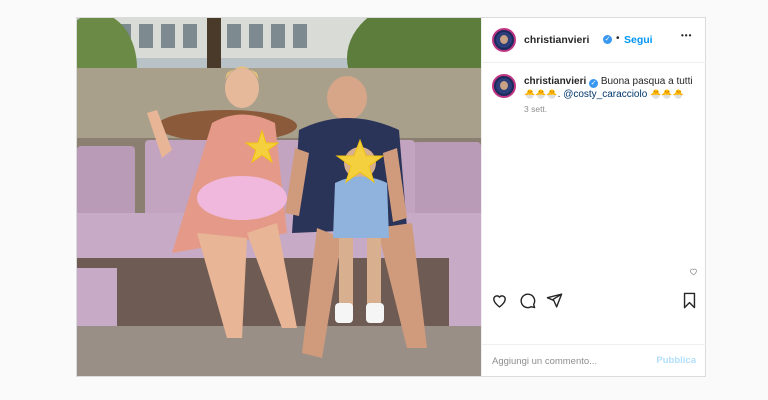 The image size is (768, 400). Describe the element at coordinates (667, 94) in the screenshot. I see `caption-emojis-2: 🐣🐣🐣` at that location.